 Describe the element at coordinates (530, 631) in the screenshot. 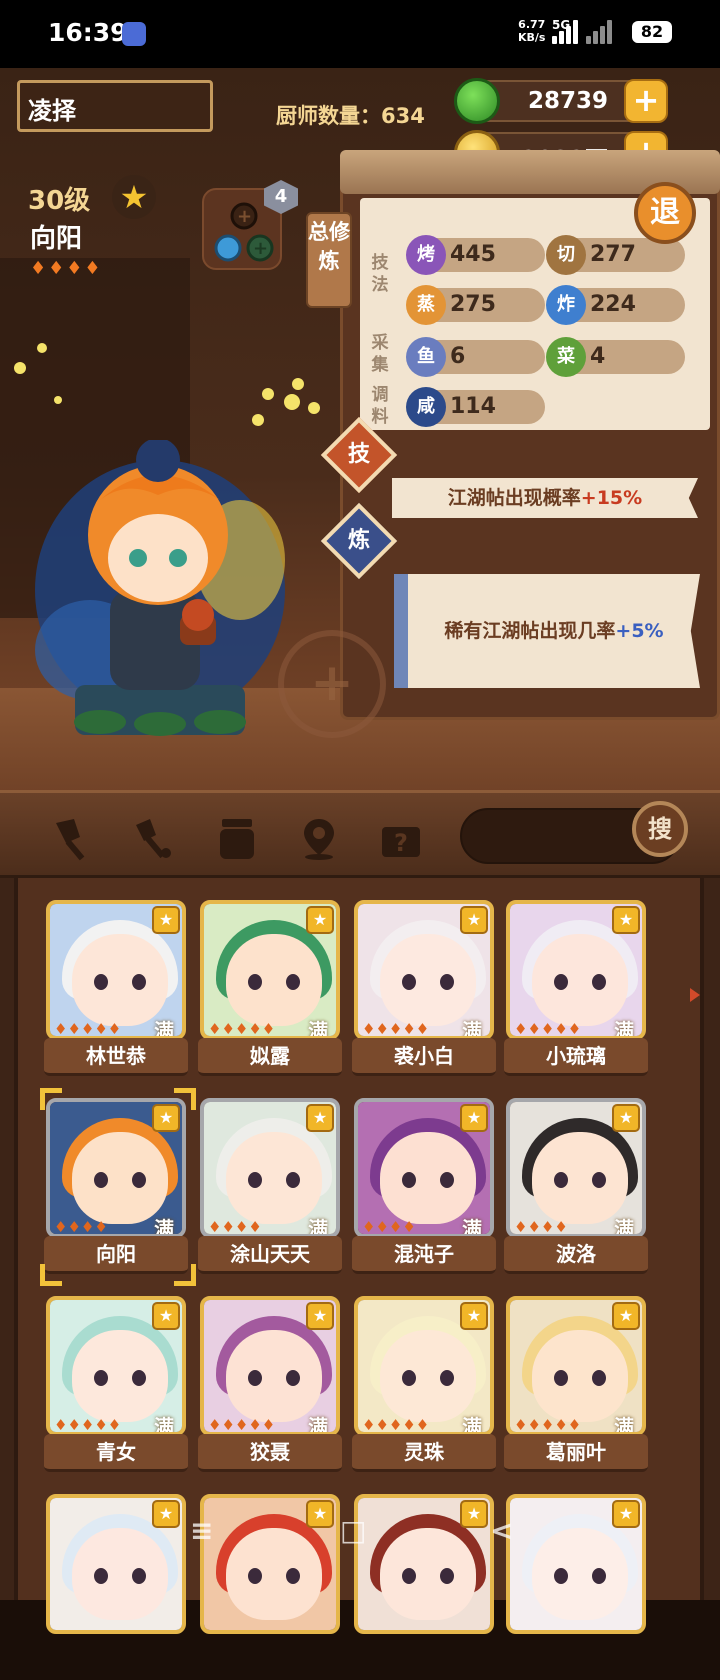

I see `refine-effect-text: 稀有江湖帖出现几率` at that location.